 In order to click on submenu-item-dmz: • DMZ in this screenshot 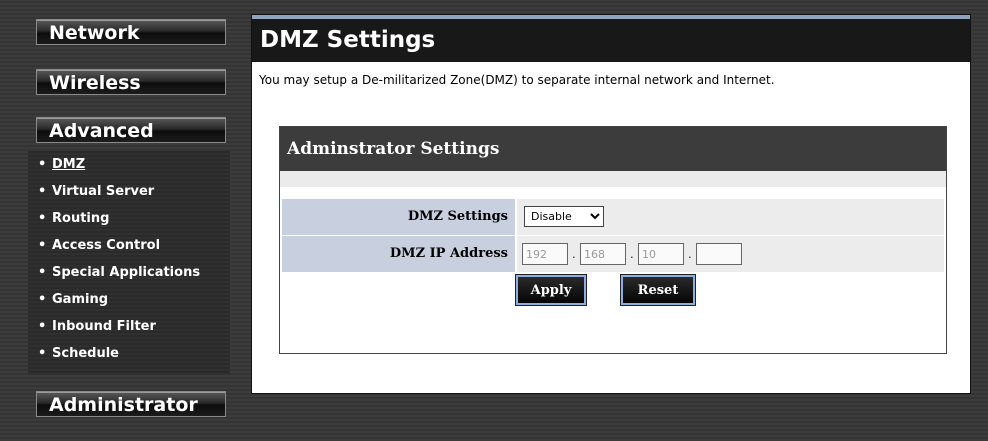, I will do `click(61, 165)`.